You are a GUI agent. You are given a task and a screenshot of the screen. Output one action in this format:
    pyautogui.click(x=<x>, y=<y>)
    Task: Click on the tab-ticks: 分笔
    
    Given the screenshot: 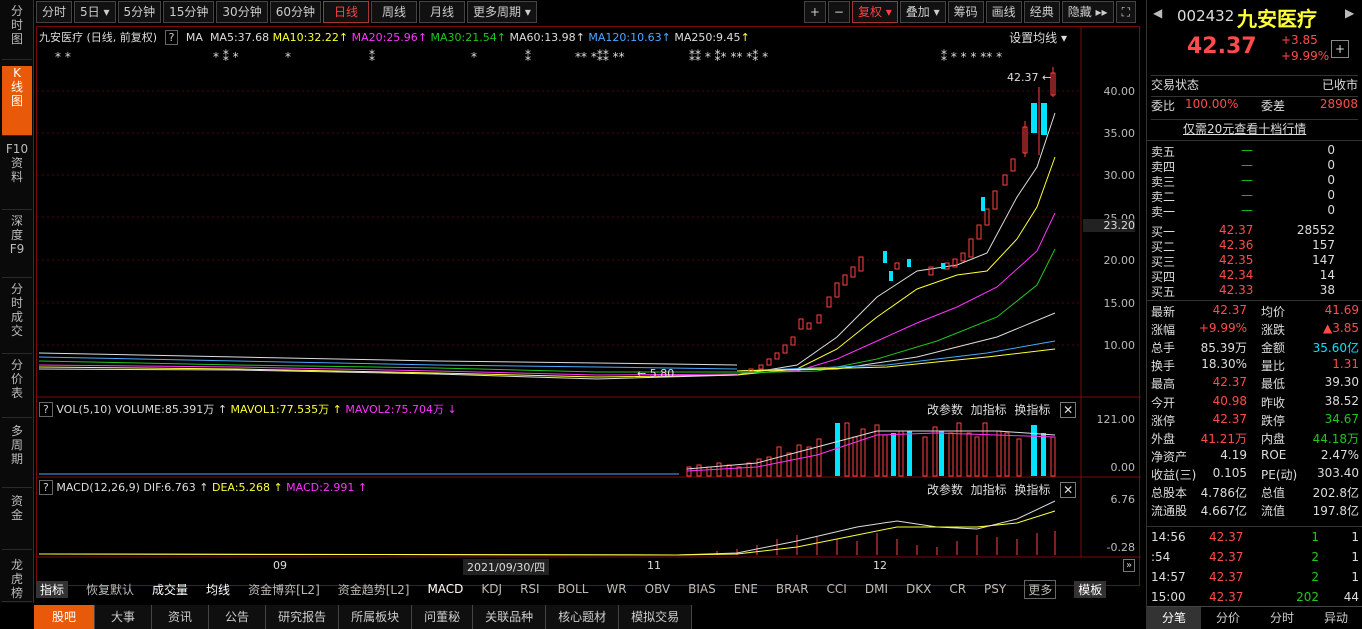 What is the action you would take?
    pyautogui.click(x=1174, y=618)
    